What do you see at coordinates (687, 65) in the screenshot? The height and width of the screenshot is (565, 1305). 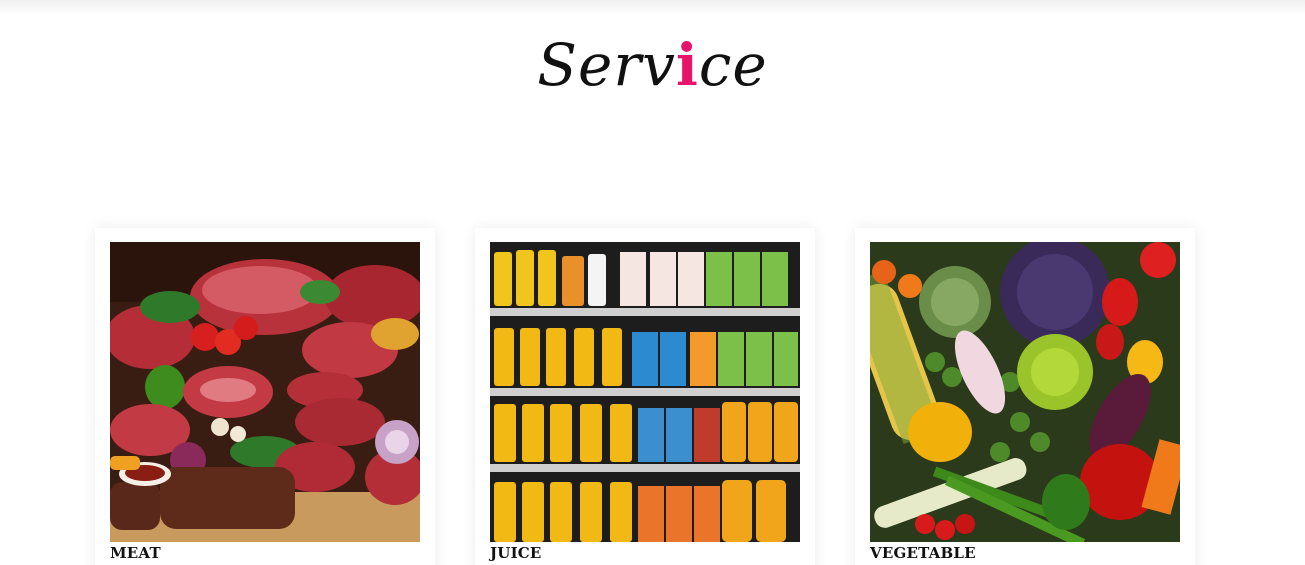 I see `section-title-accent: i` at bounding box center [687, 65].